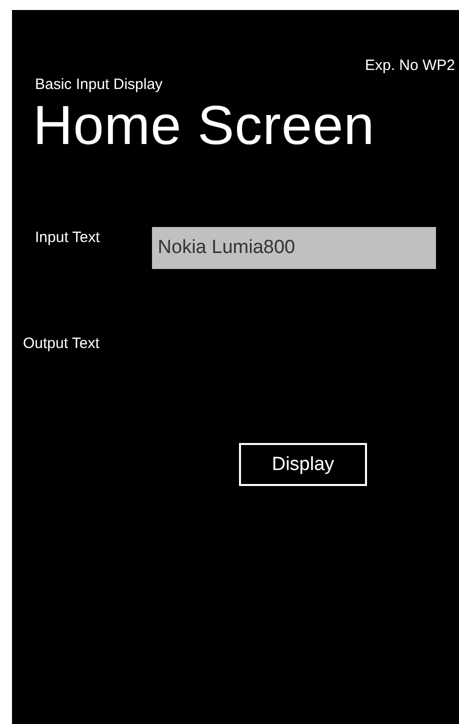 The image size is (459, 724). I want to click on page-title: Home Screen, so click(204, 125).